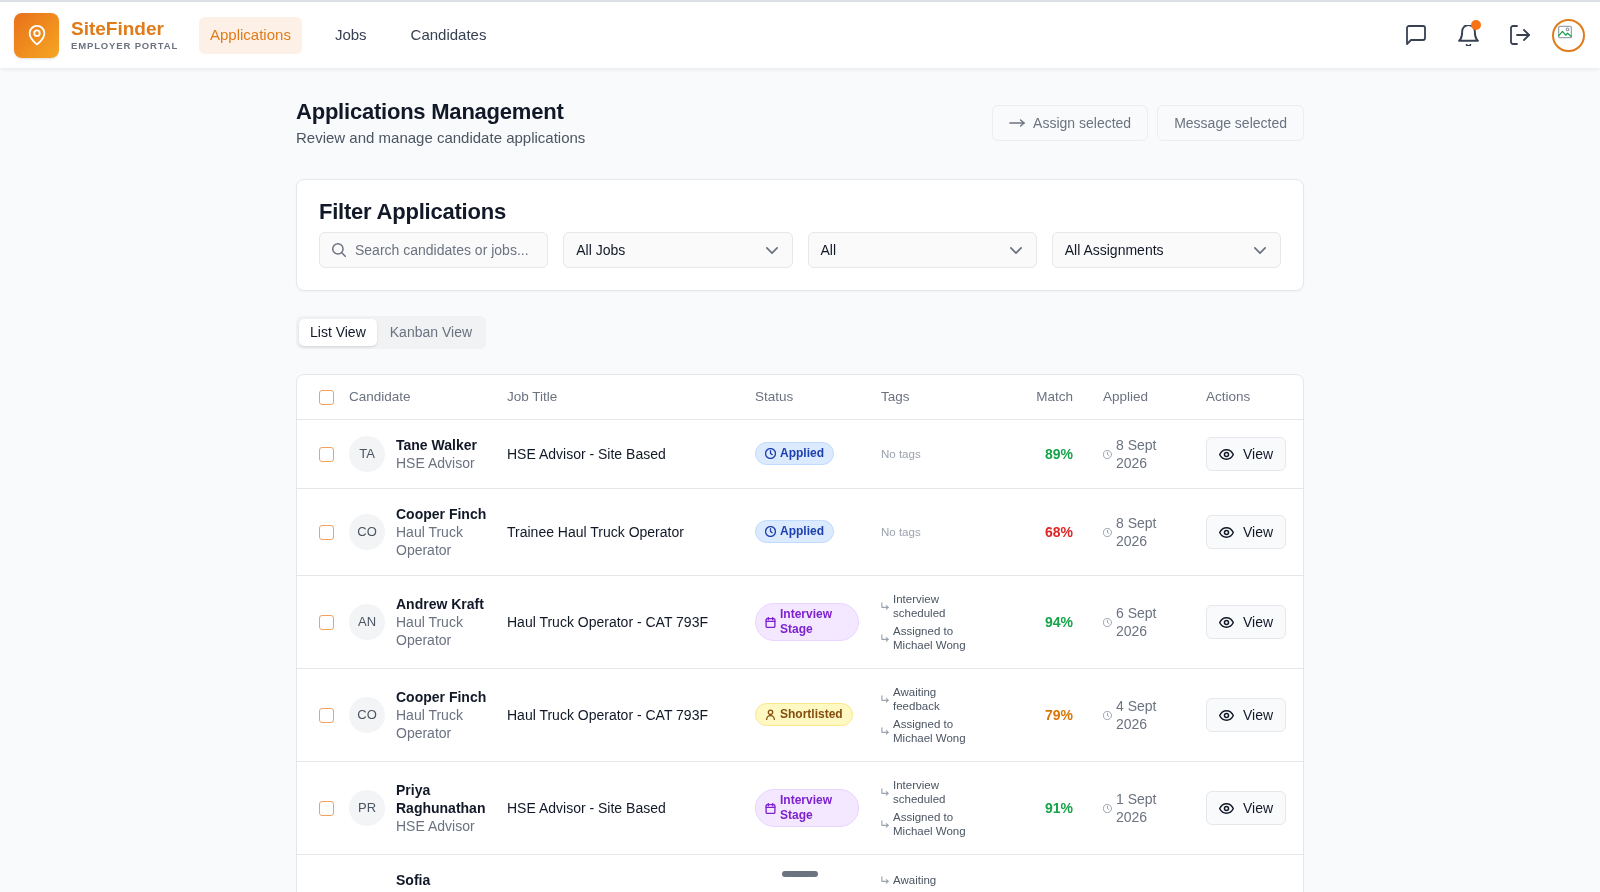  I want to click on view-tab: List View, so click(338, 332).